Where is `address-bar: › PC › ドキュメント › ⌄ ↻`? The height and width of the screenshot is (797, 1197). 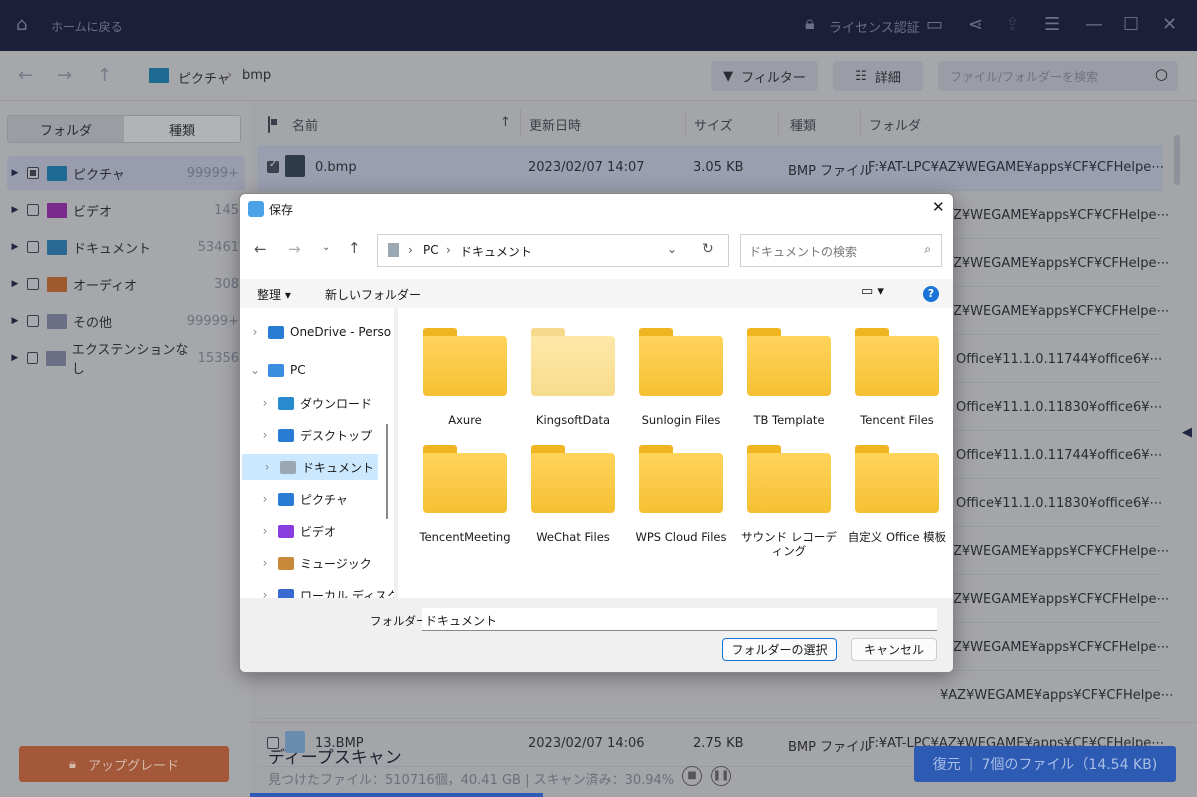 address-bar: › PC › ドキュメント › ⌄ ↻ is located at coordinates (553, 250).